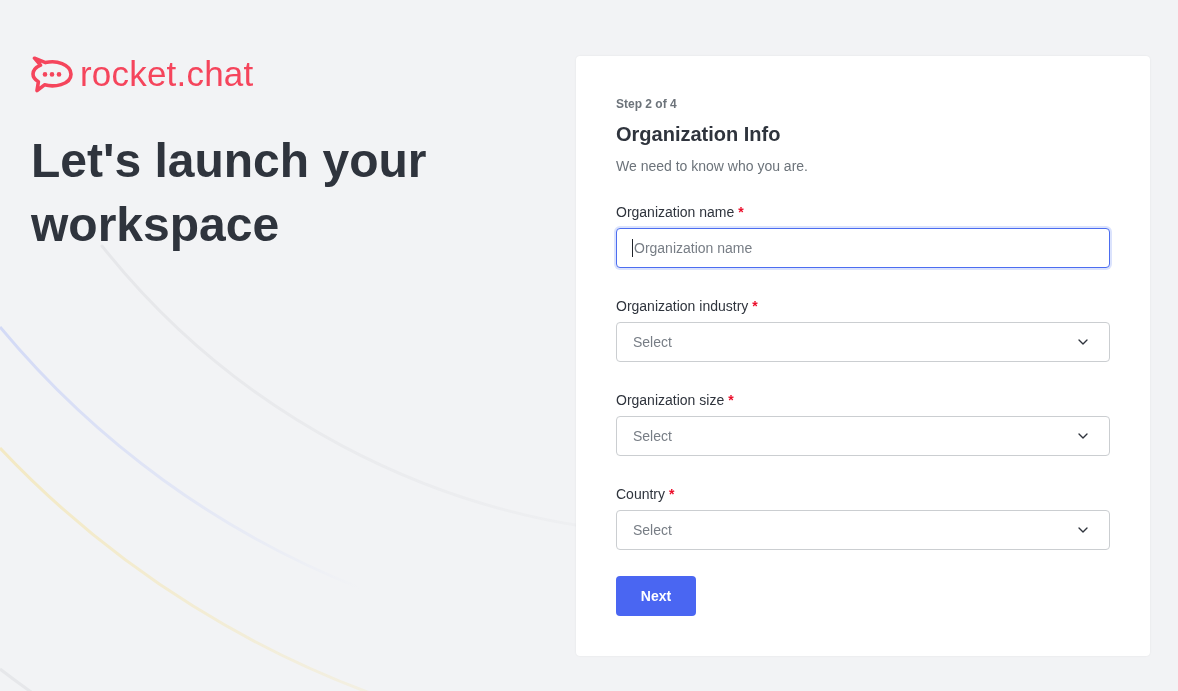 This screenshot has width=1178, height=691. Describe the element at coordinates (641, 494) in the screenshot. I see `field-label: Country` at that location.